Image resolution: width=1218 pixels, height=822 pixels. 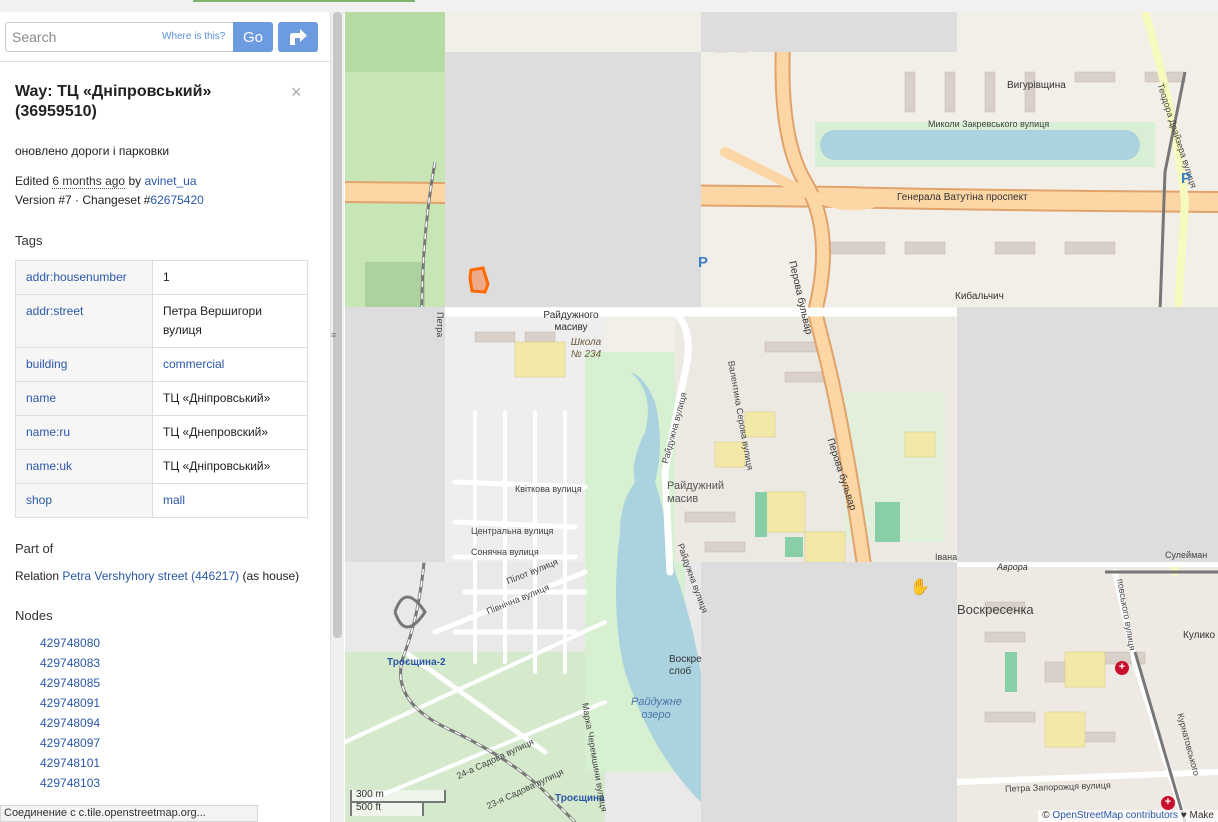 What do you see at coordinates (304, 1) in the screenshot?
I see `tab-indicator` at bounding box center [304, 1].